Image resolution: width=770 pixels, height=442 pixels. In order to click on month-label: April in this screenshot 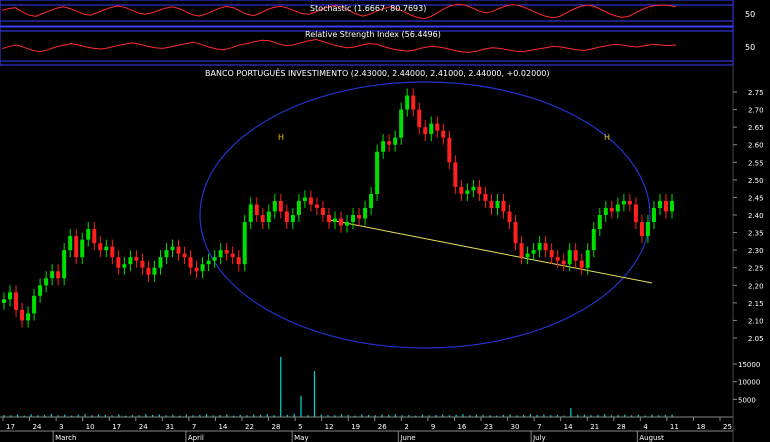, I will do `click(196, 438)`.